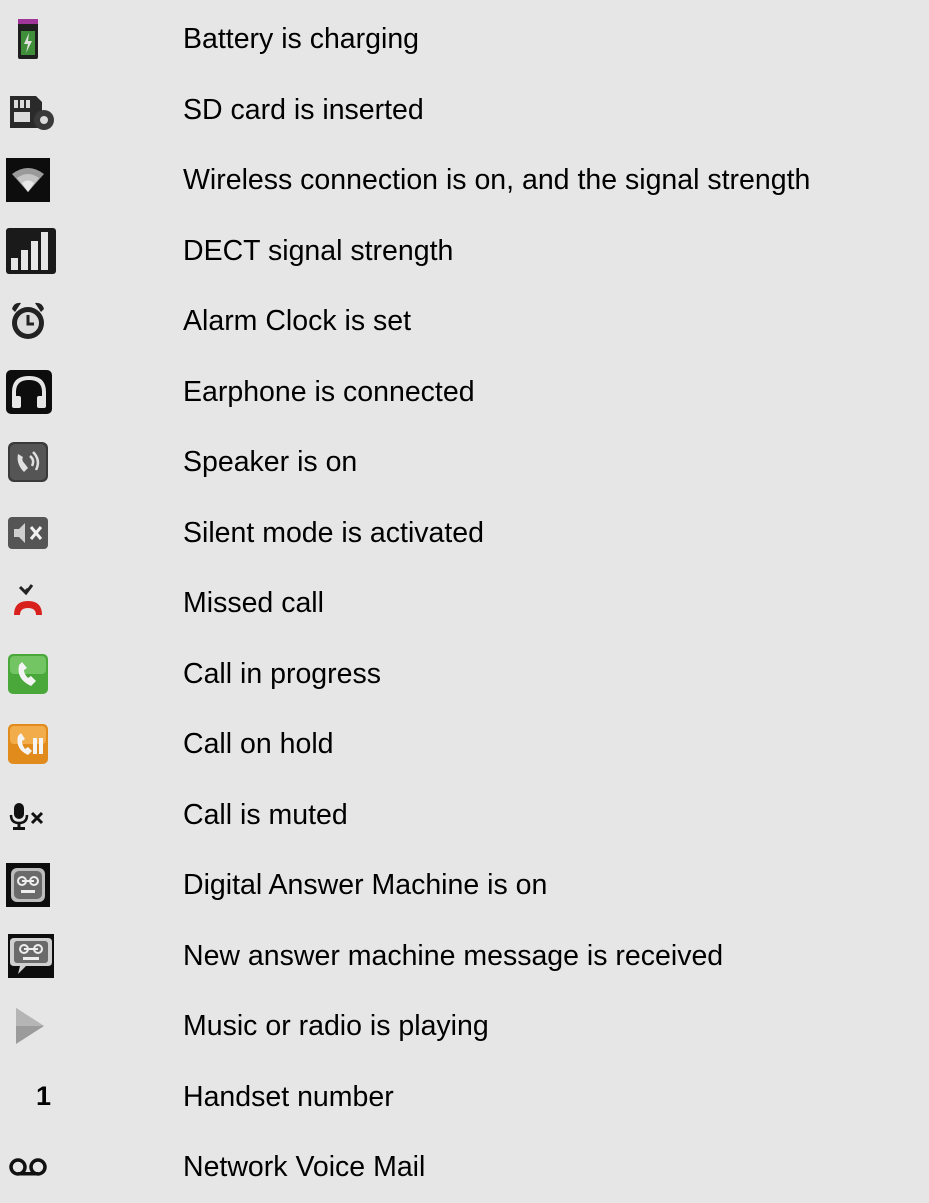  I want to click on legend-label: SD card is inserted, so click(303, 109).